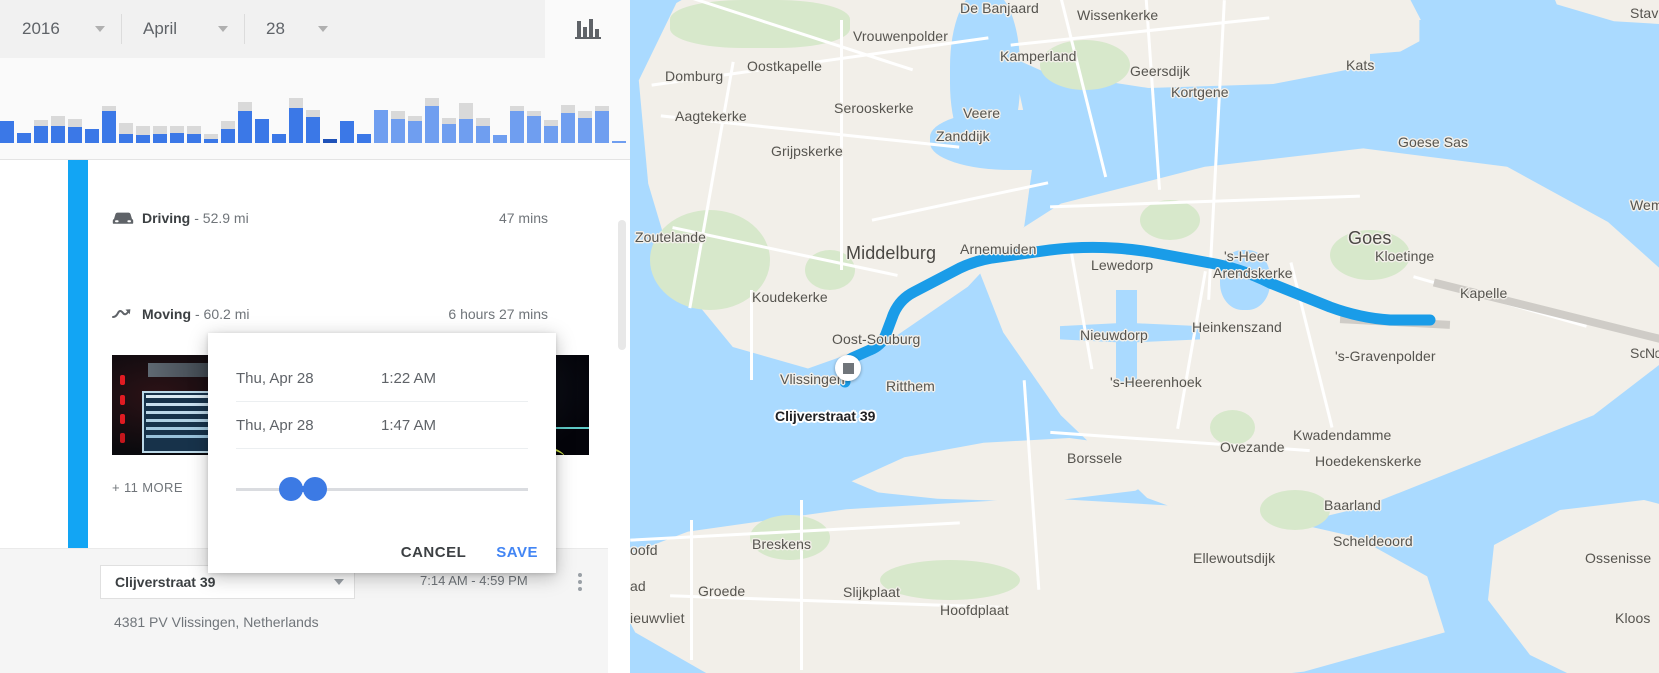 This screenshot has height=673, width=1659. What do you see at coordinates (166, 218) in the screenshot?
I see `activity-title: Driving` at bounding box center [166, 218].